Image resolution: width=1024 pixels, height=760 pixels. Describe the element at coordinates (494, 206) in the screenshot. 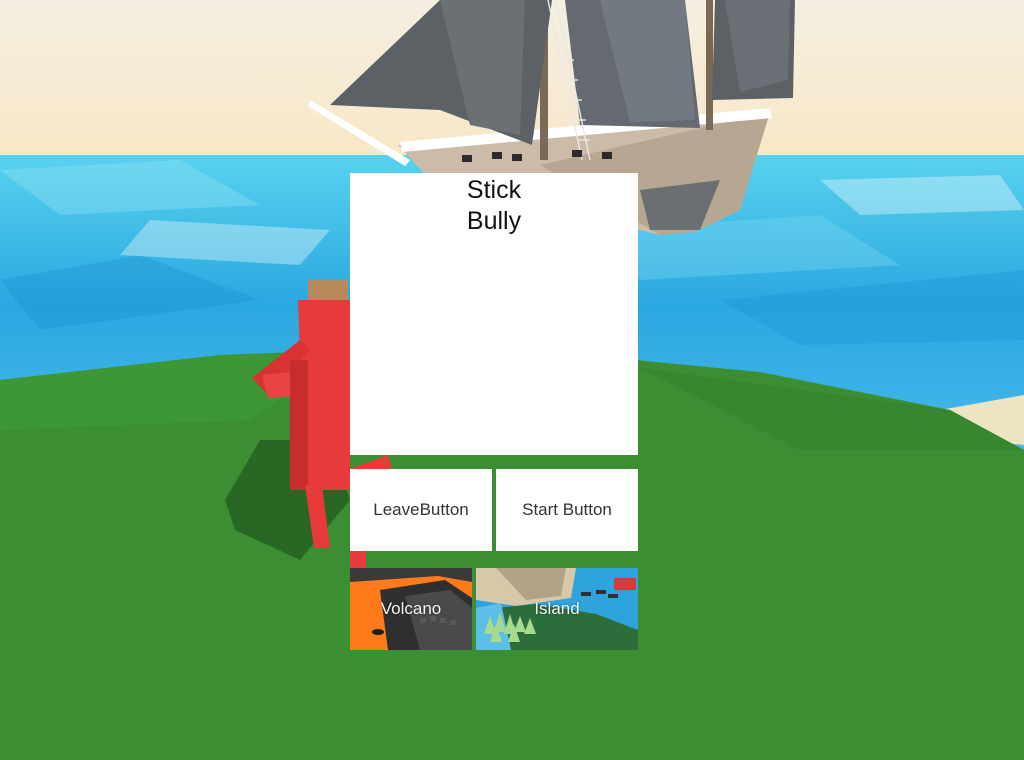

I see `game-title: Stick Bully` at that location.